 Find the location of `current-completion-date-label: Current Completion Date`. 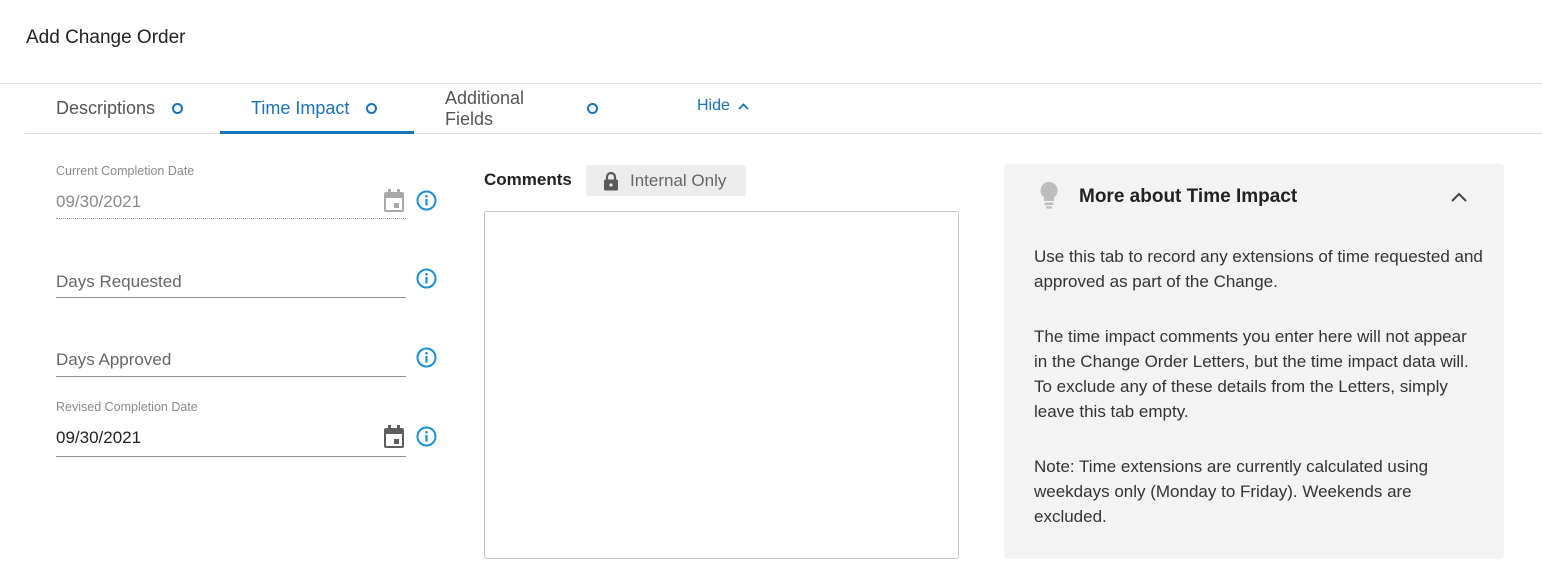

current-completion-date-label: Current Completion Date is located at coordinates (125, 171).